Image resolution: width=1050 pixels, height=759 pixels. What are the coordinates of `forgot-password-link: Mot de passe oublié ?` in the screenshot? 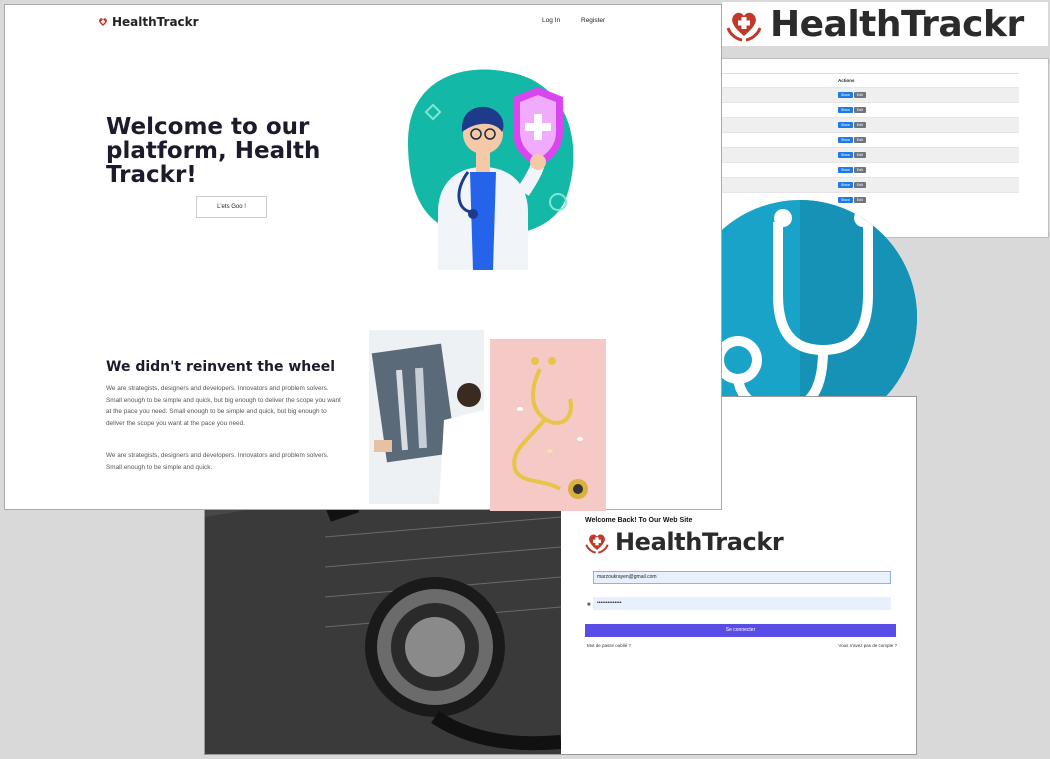 It's located at (609, 645).